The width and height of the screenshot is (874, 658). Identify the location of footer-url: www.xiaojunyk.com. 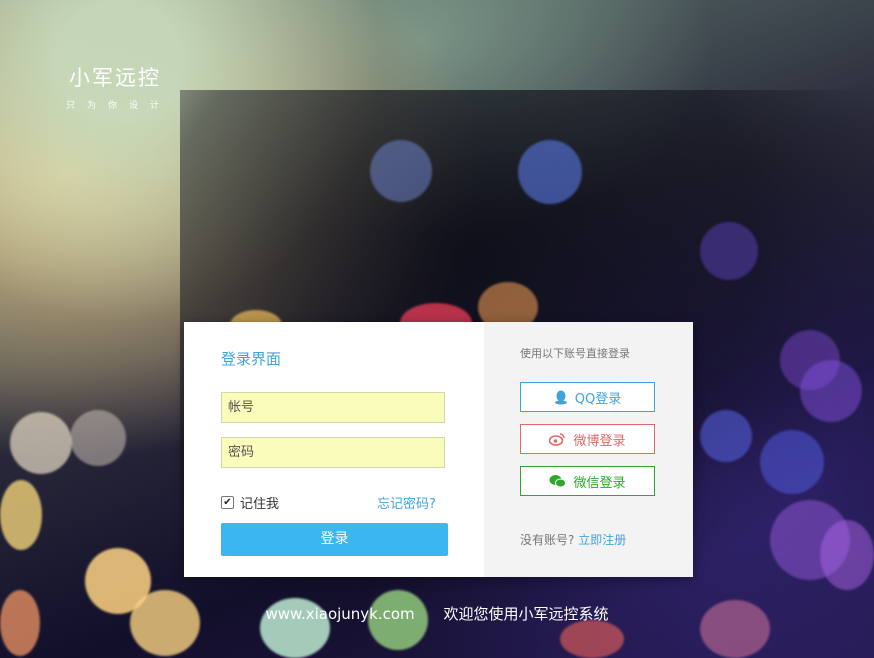
(340, 614).